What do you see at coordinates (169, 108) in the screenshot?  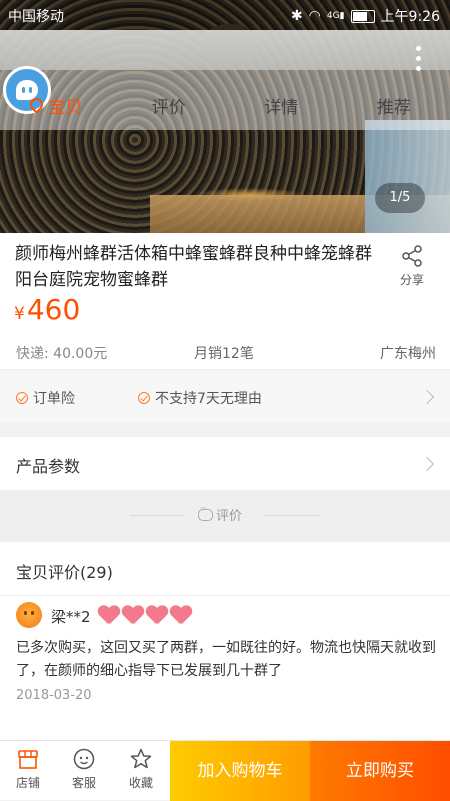 I see `tab-reviews: 评价` at bounding box center [169, 108].